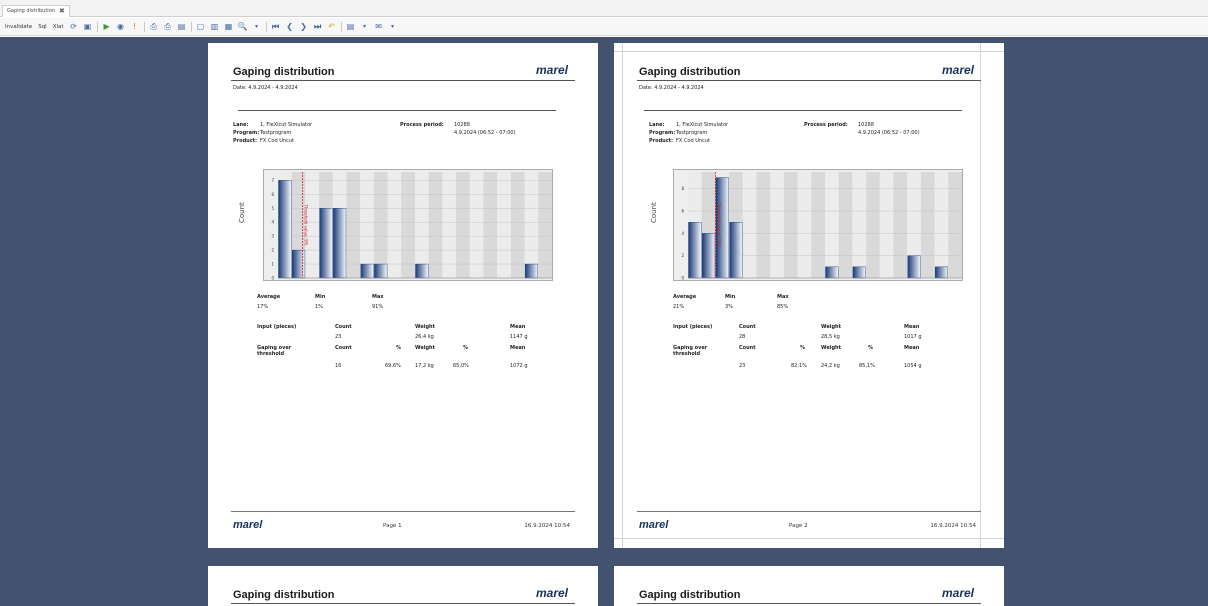 This screenshot has width=1208, height=606. Describe the element at coordinates (182, 27) in the screenshot. I see `page-setup-icon: ▤` at that location.